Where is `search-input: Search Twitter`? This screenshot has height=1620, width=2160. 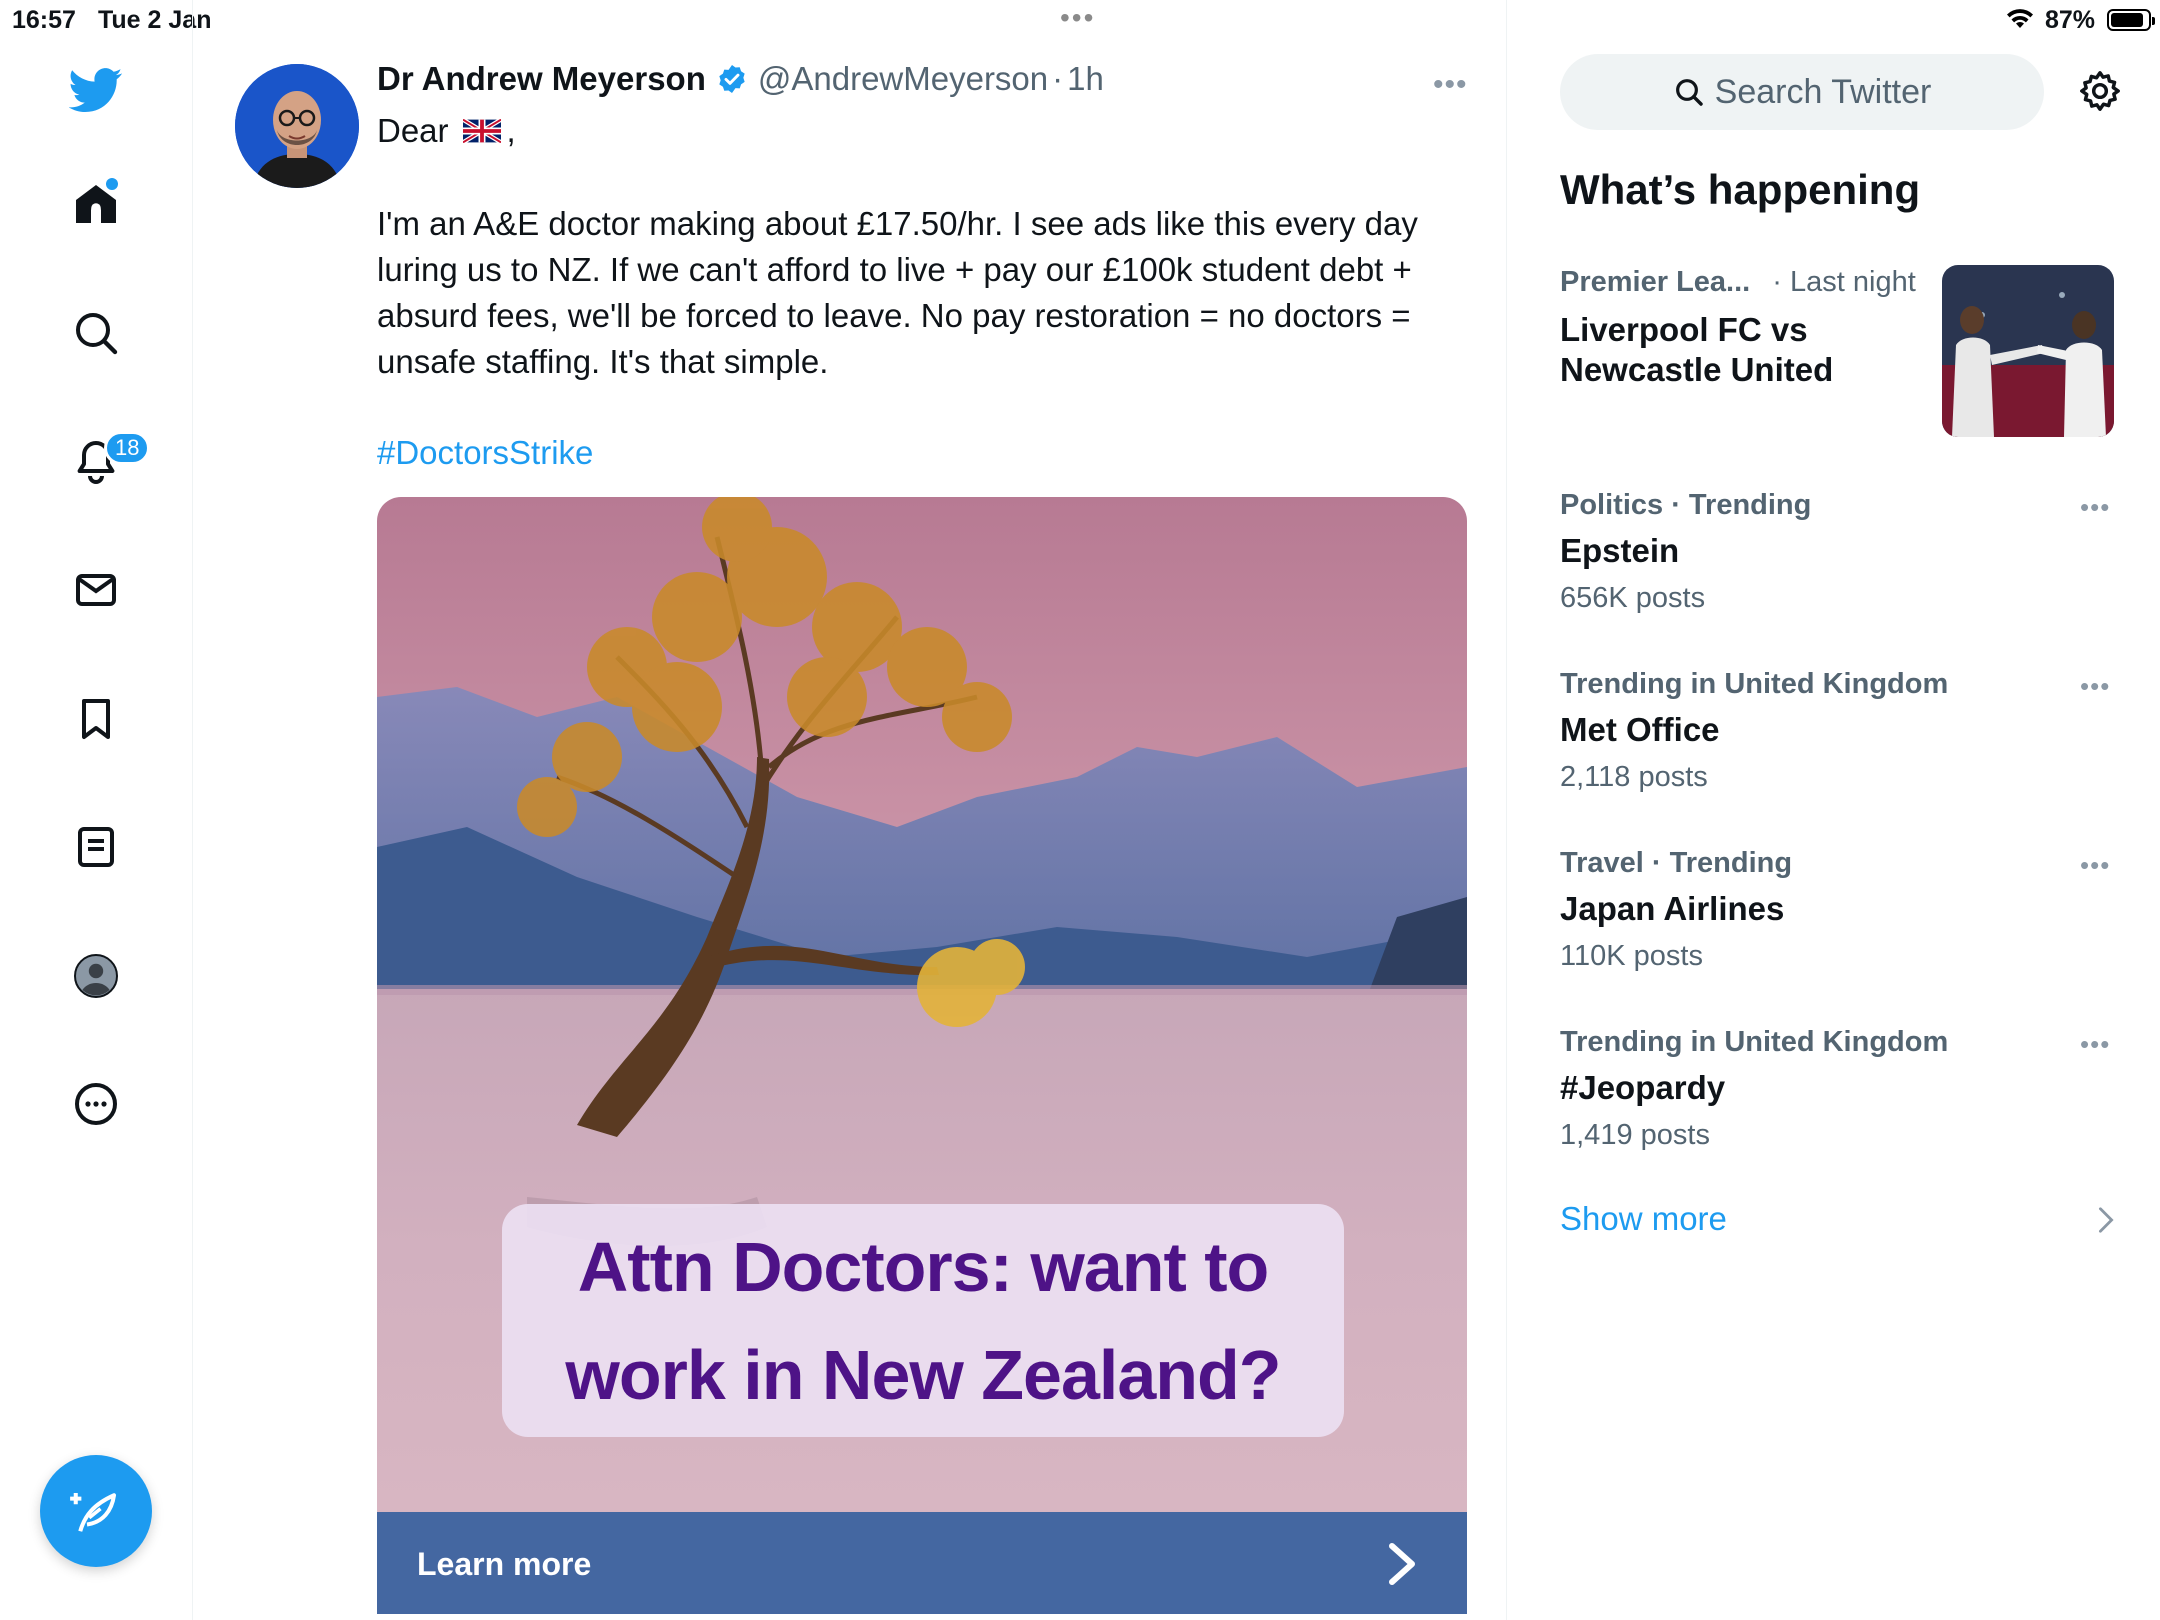
search-input: Search Twitter is located at coordinates (1802, 92).